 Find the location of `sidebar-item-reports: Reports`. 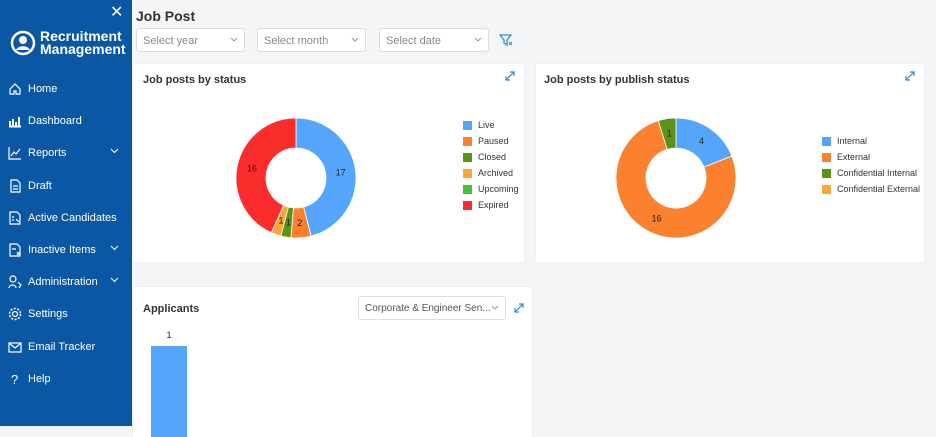

sidebar-item-reports: Reports is located at coordinates (66, 153).